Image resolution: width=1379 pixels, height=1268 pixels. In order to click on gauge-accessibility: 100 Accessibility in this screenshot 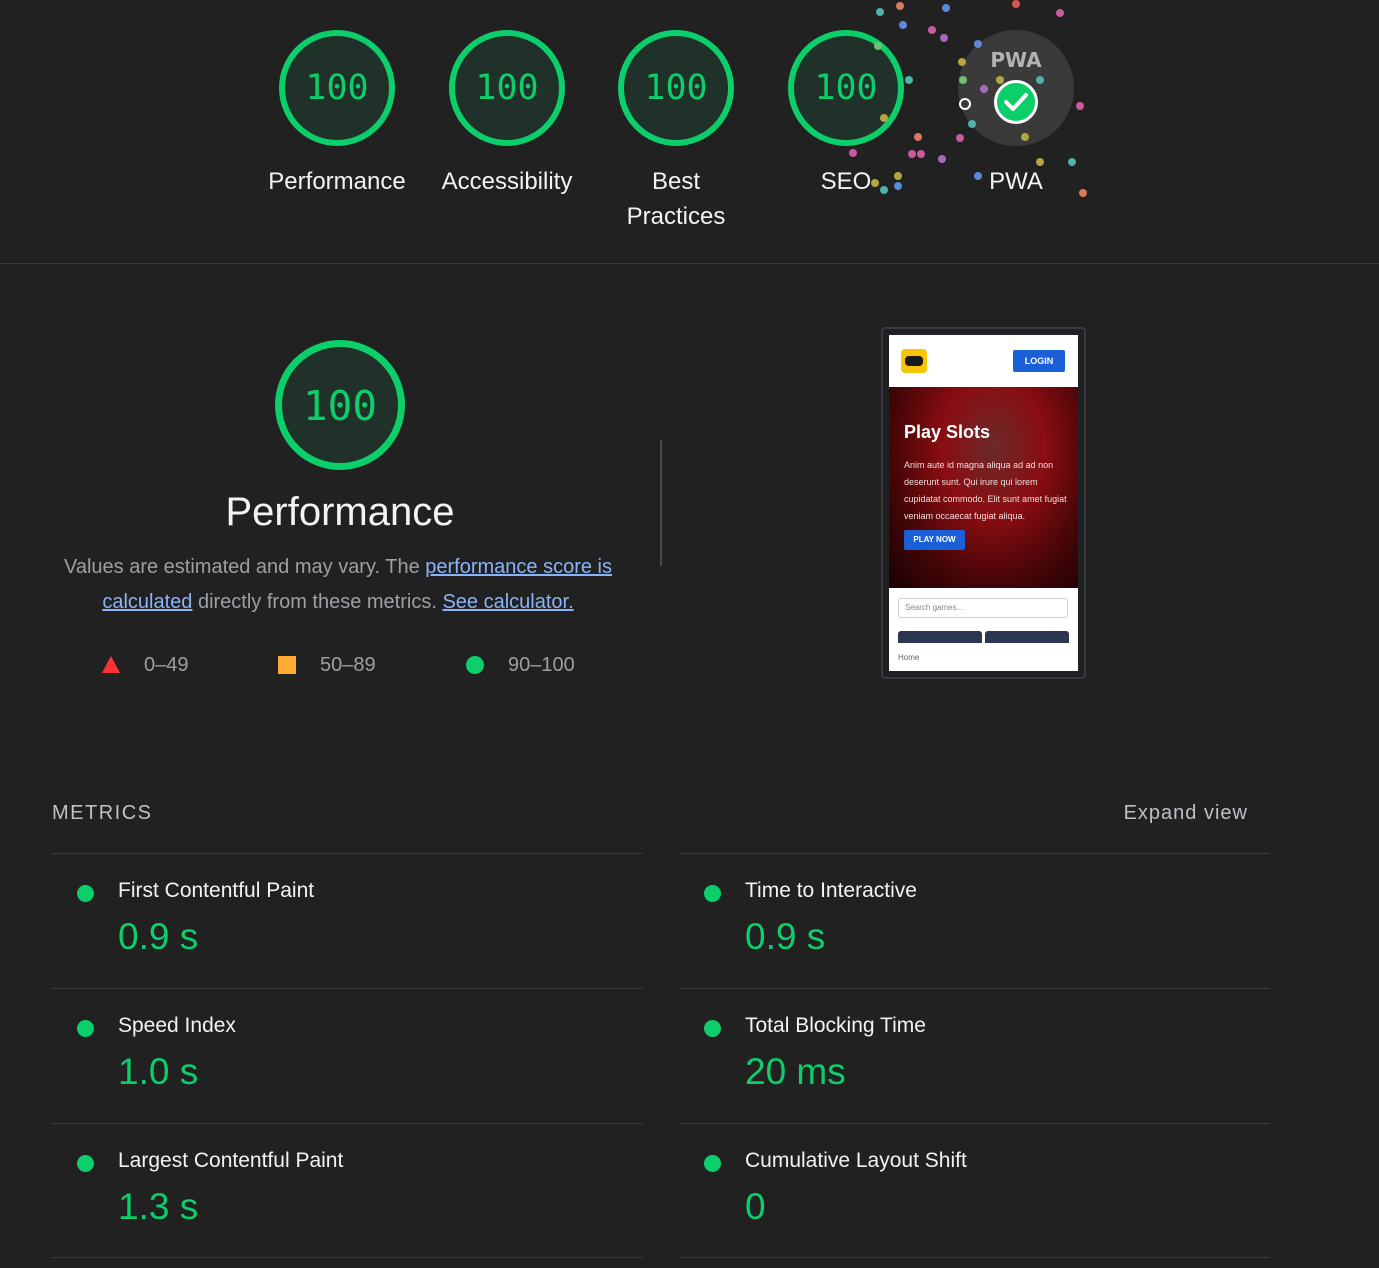, I will do `click(507, 114)`.